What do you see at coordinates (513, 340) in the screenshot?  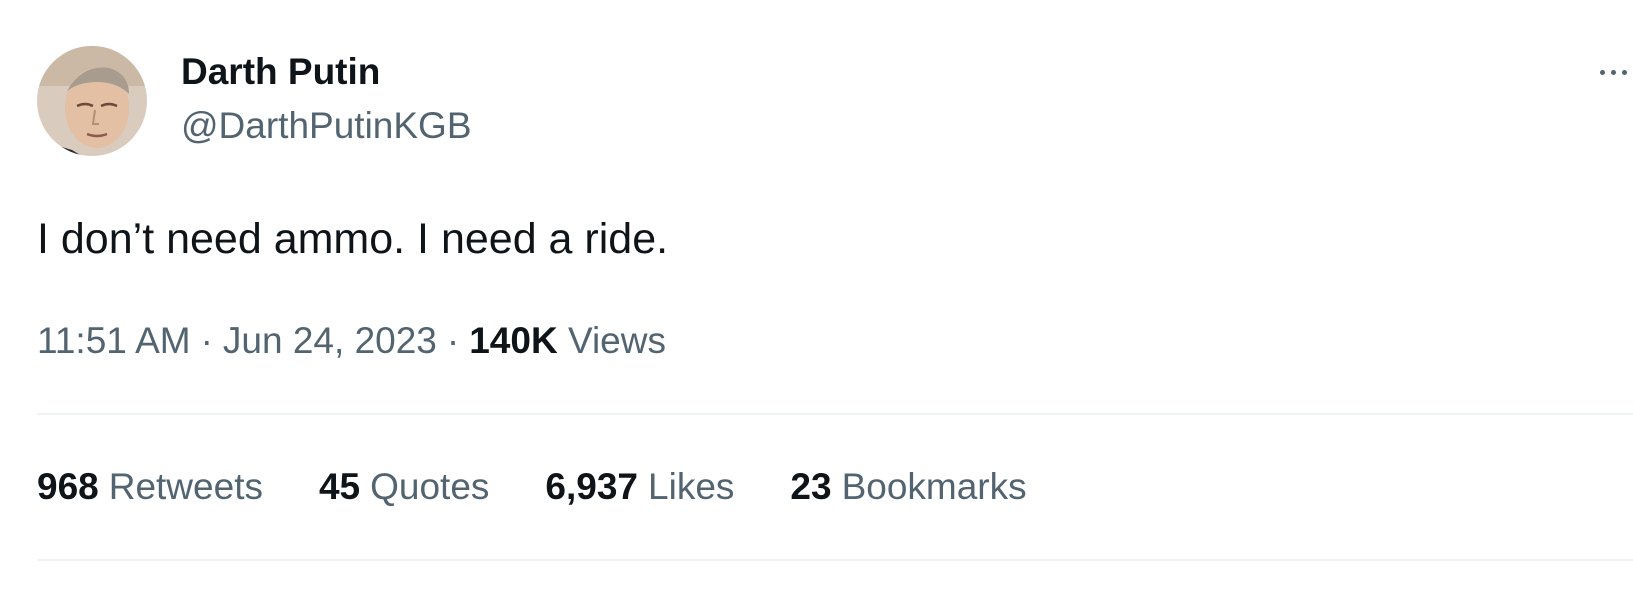 I see `views-count: 140K` at bounding box center [513, 340].